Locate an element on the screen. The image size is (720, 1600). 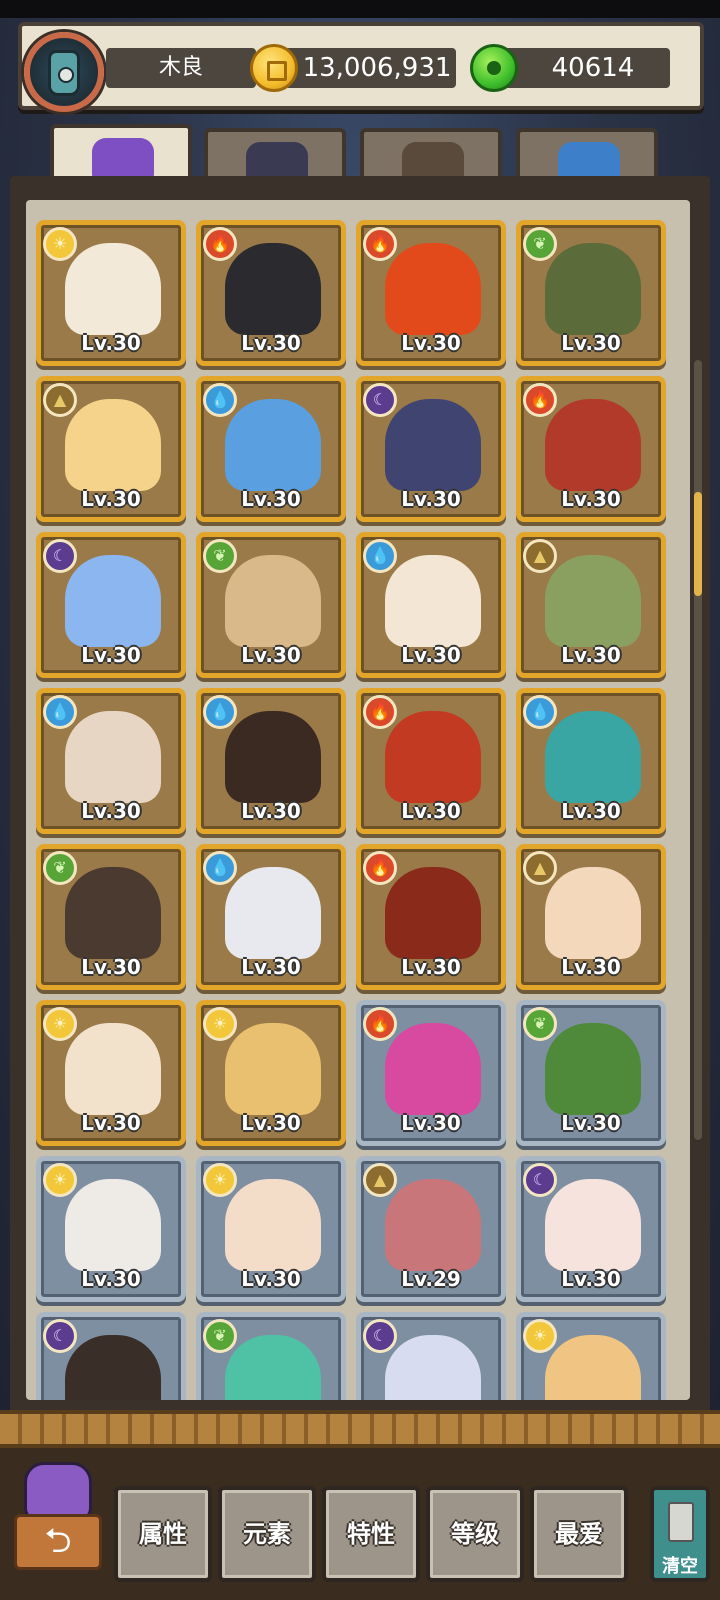
back-button: ⮌ is located at coordinates (58, 1522).